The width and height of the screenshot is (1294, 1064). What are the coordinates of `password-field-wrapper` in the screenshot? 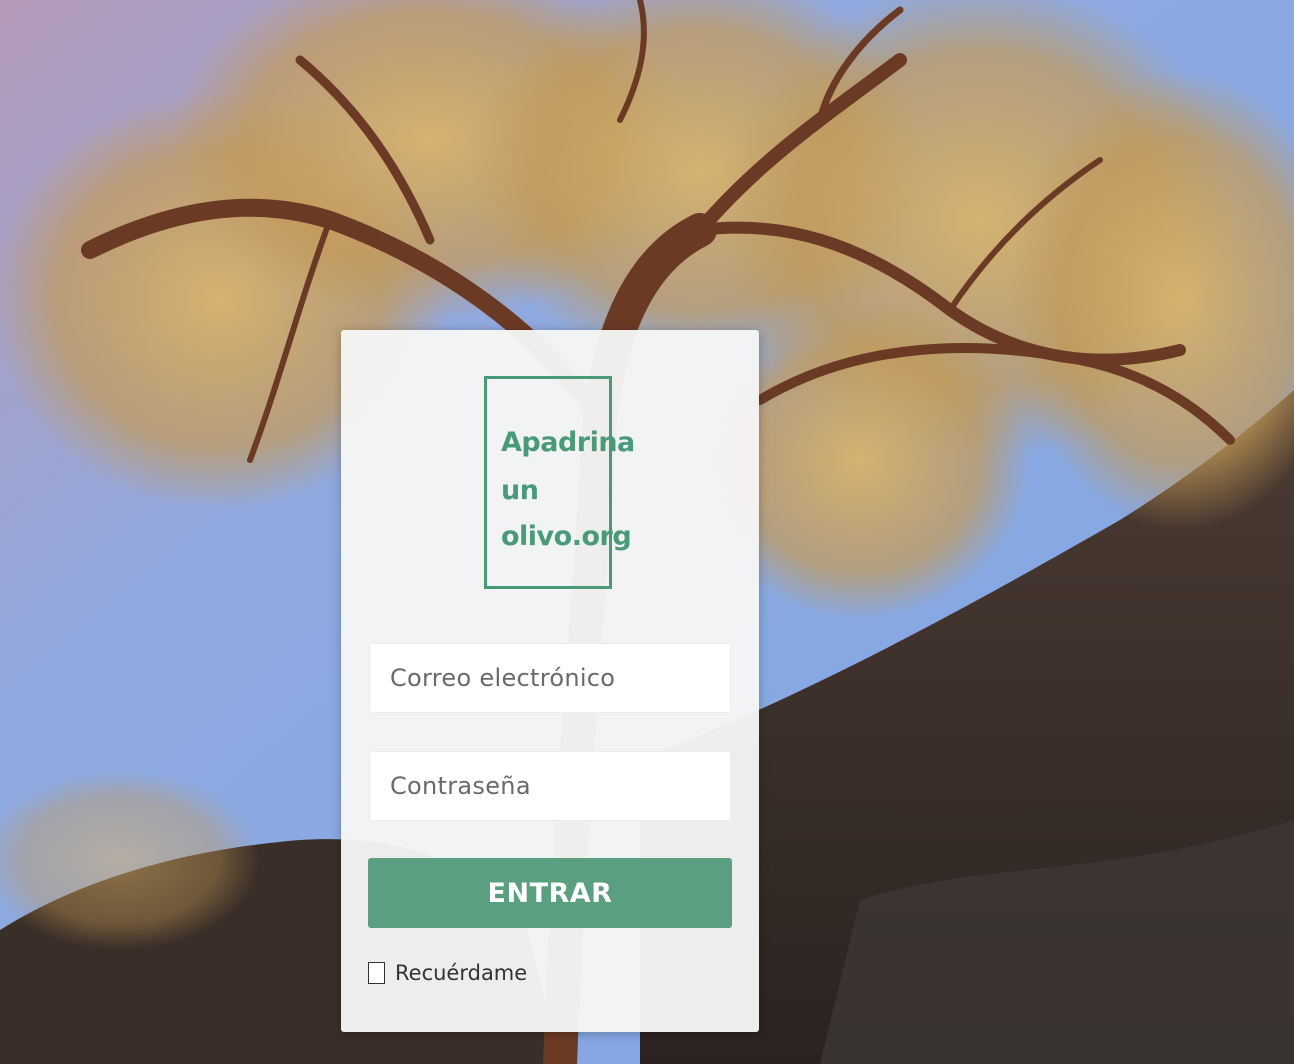 It's located at (550, 786).